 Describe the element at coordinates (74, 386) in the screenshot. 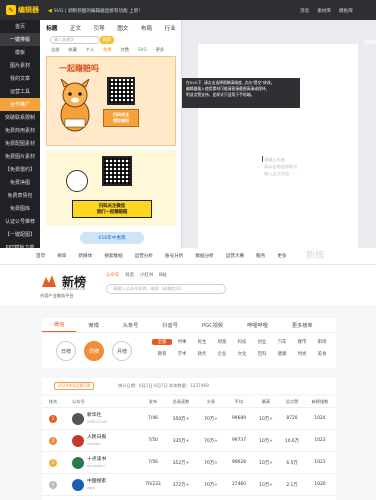

I see `date-select: 2024年6月第1周` at that location.